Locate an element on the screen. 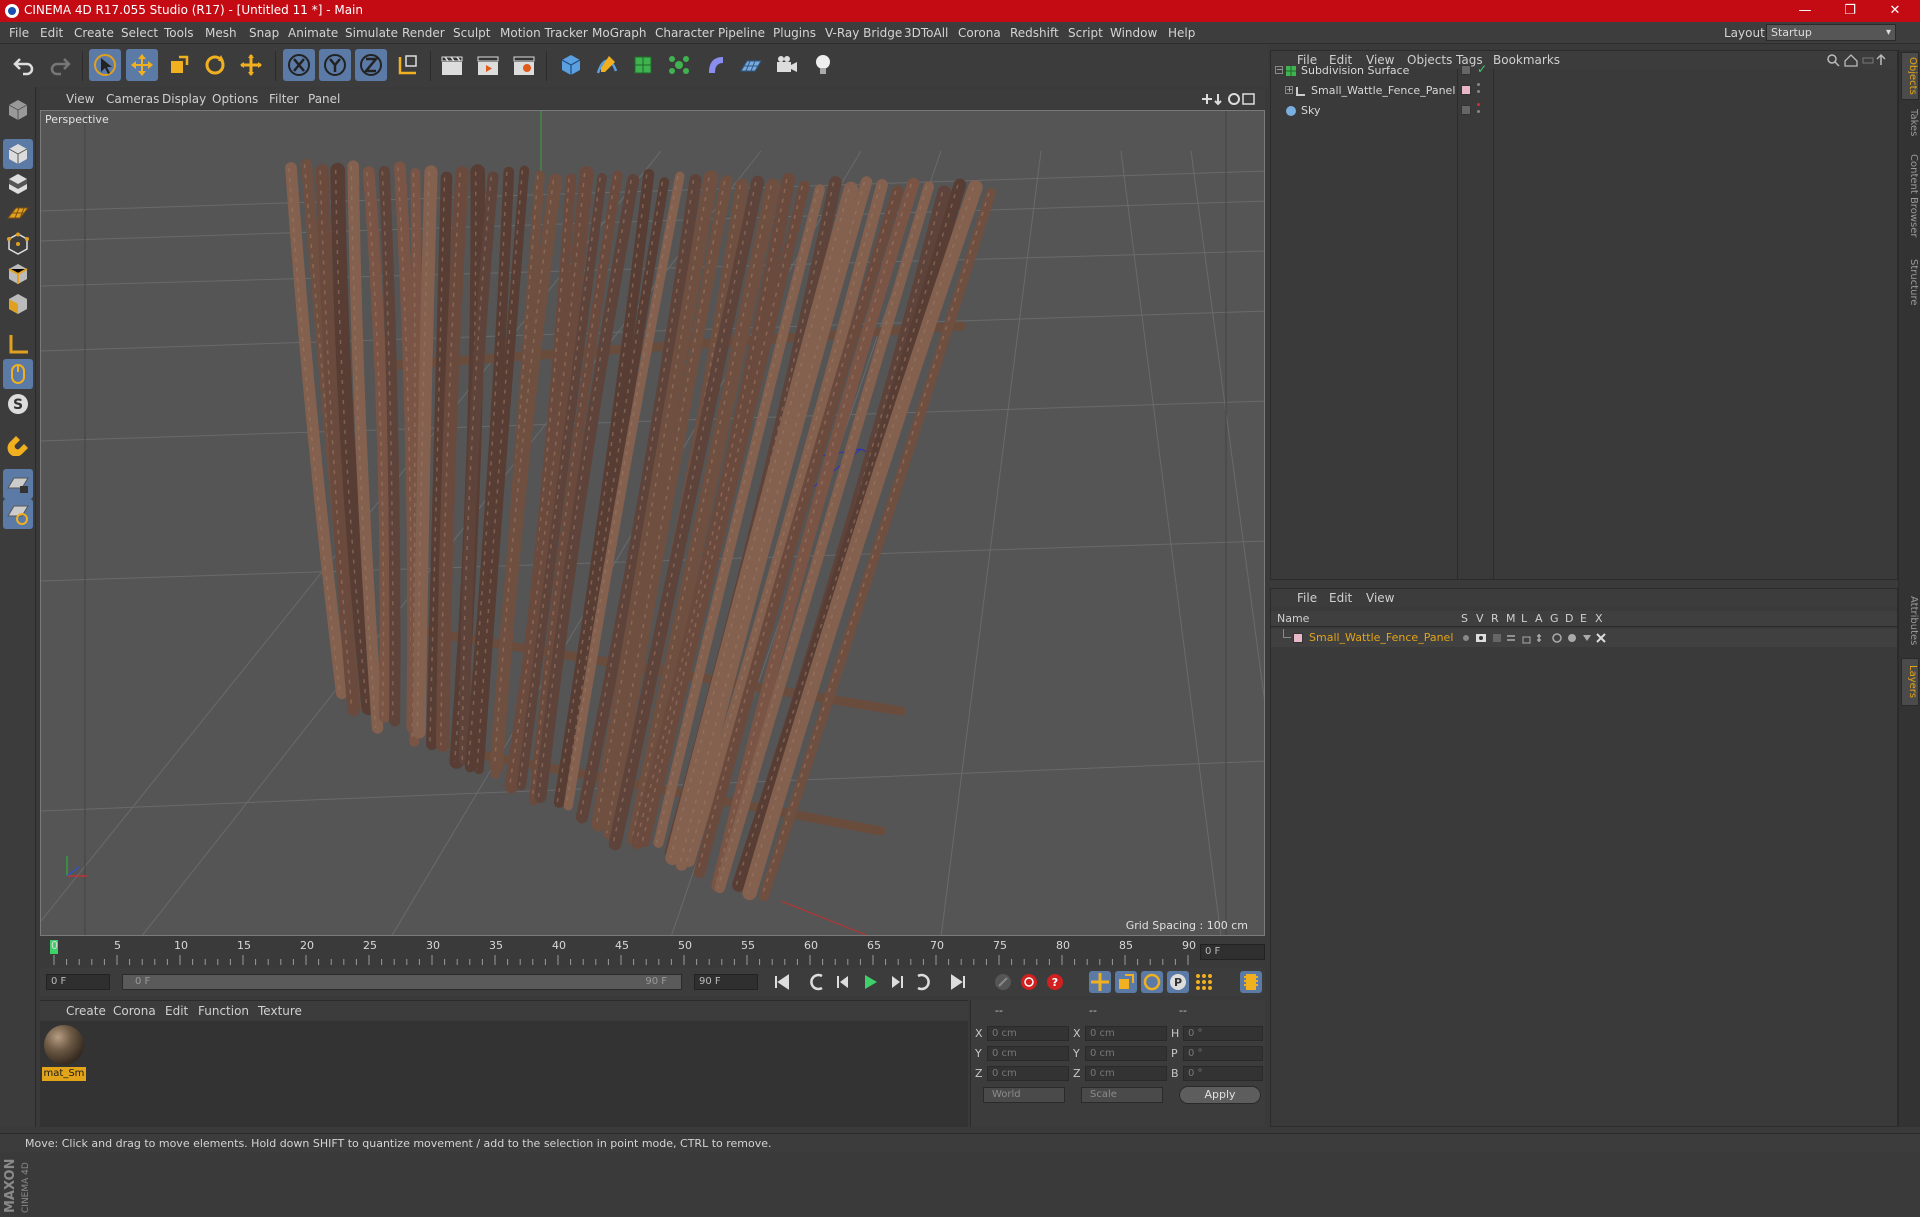 This screenshot has height=1217, width=1920. menu-select: Select is located at coordinates (139, 33).